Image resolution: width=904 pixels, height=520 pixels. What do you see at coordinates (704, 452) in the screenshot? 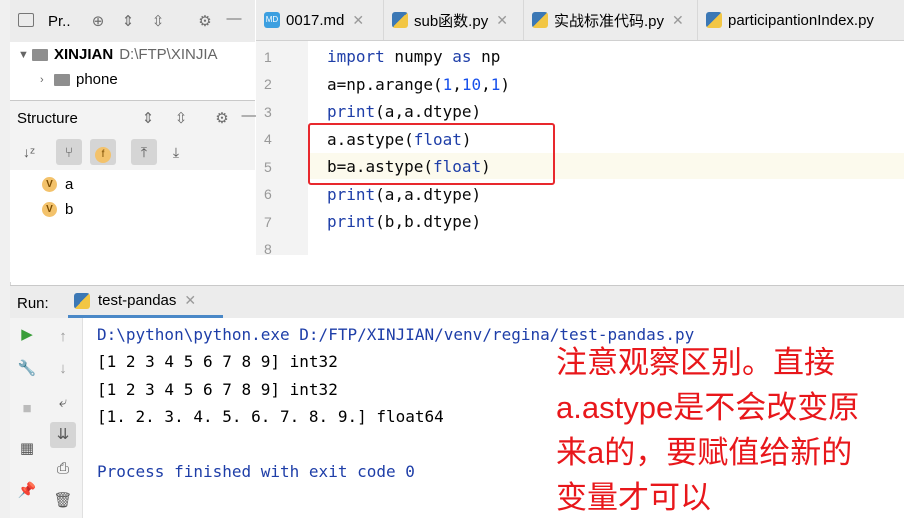
I see `annotation-line: 来a的，要赋值给新的` at bounding box center [704, 452].